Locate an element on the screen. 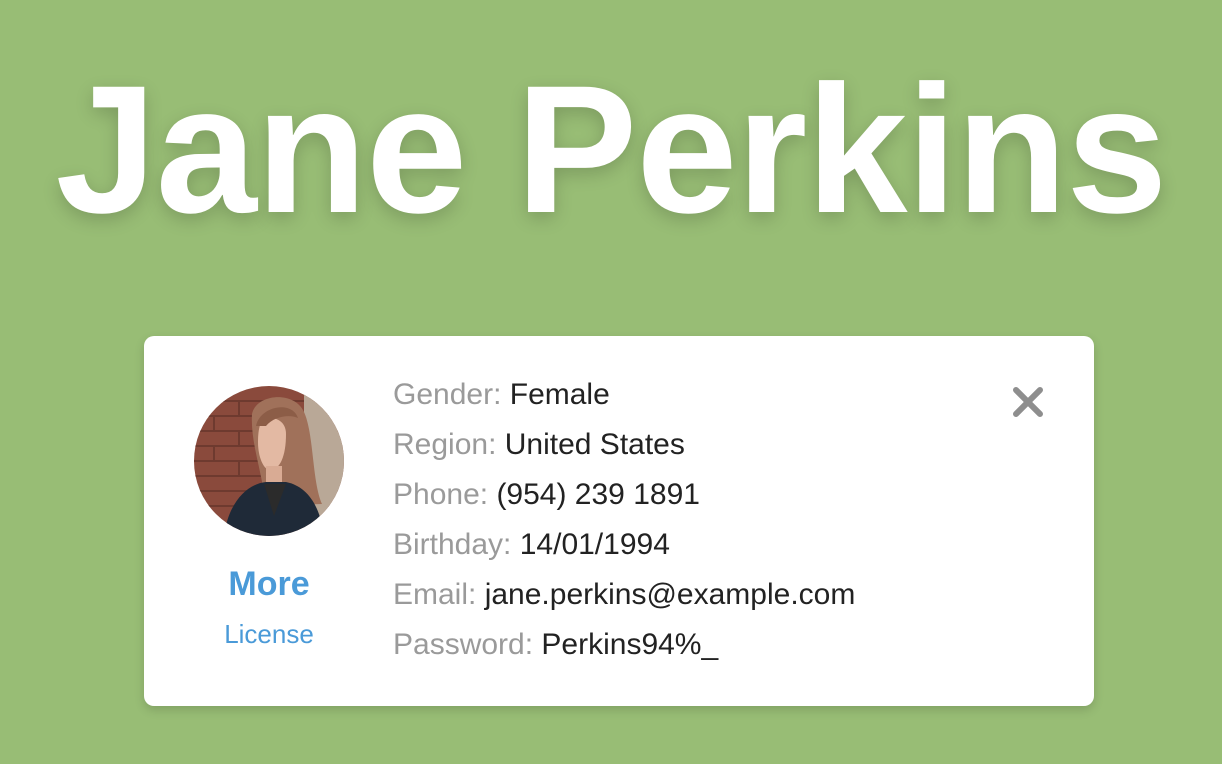 This screenshot has width=1222, height=764. close-button is located at coordinates (1028, 402).